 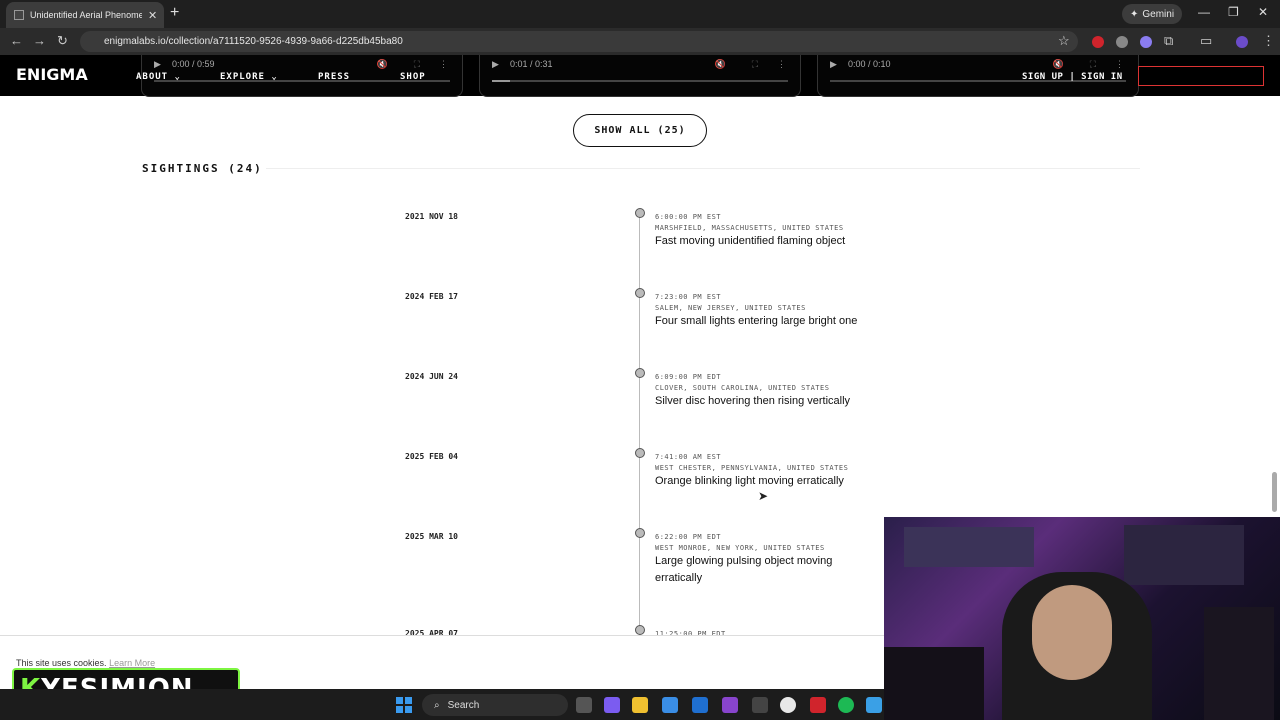 What do you see at coordinates (463, 705) in the screenshot?
I see `taskbar-search-label: Search` at bounding box center [463, 705].